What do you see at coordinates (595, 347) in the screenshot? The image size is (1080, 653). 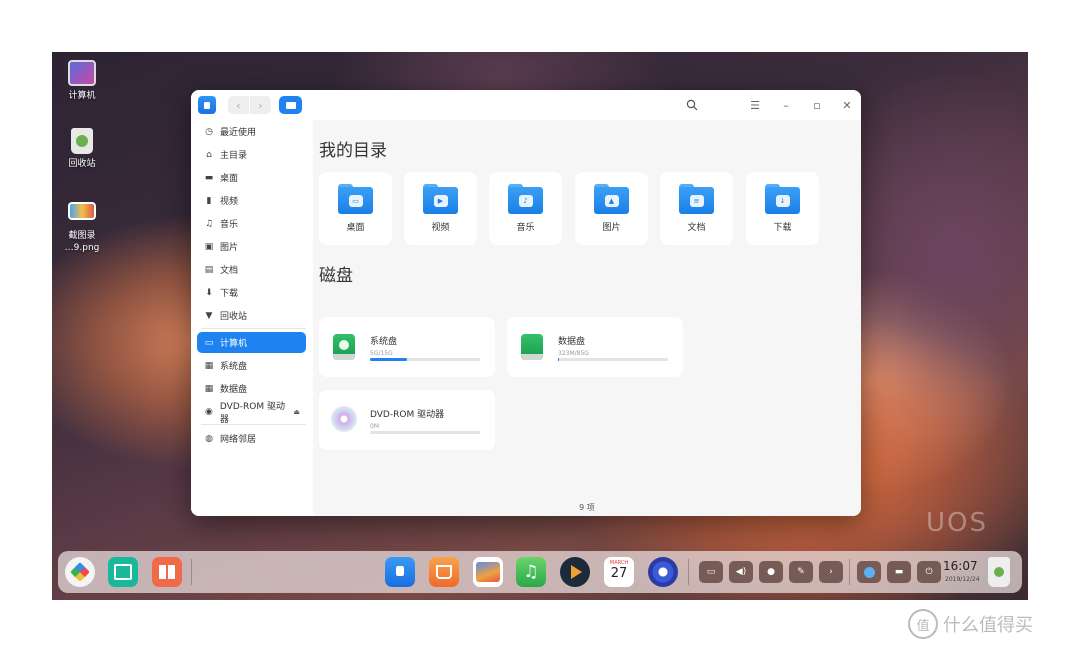 I see `disk-card-data: 数据盘 323M/85G` at bounding box center [595, 347].